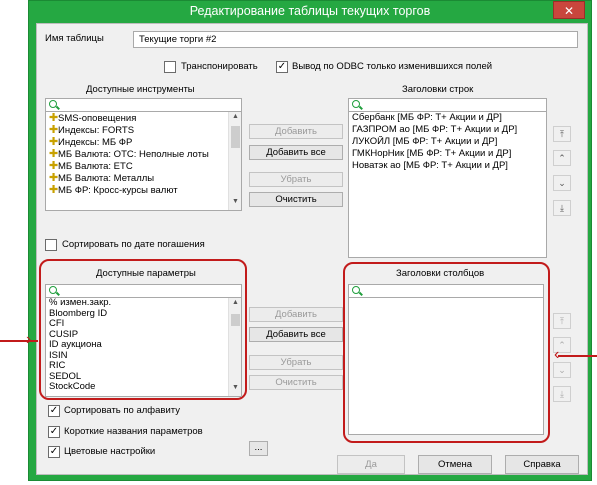 This screenshot has width=597, height=485. Describe the element at coordinates (54, 432) in the screenshot. I see `short-names-checkbox: ✓` at that location.